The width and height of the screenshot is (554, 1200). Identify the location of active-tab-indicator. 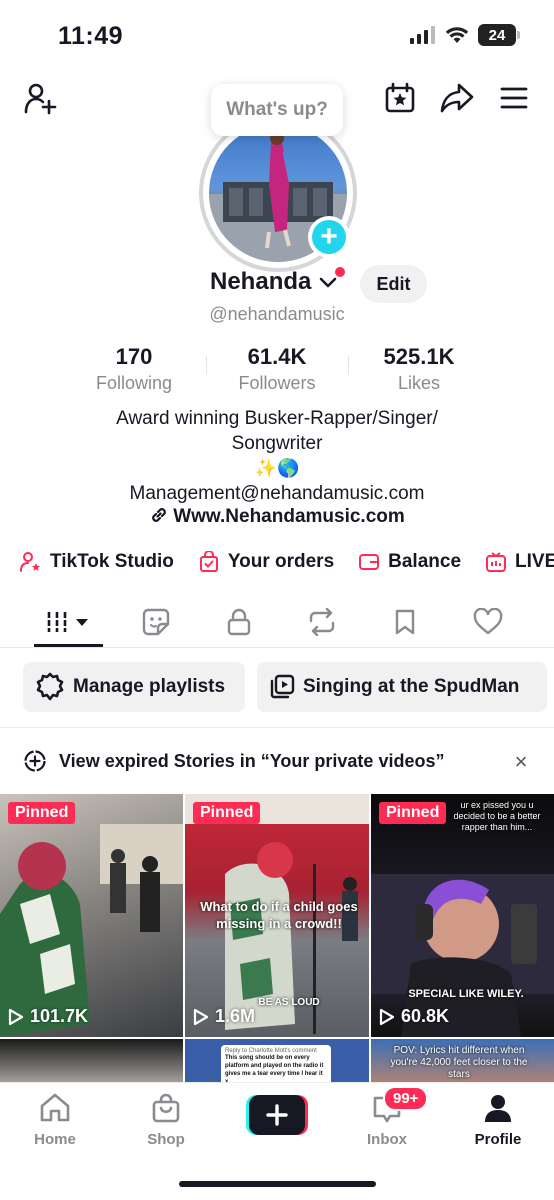
(68, 645).